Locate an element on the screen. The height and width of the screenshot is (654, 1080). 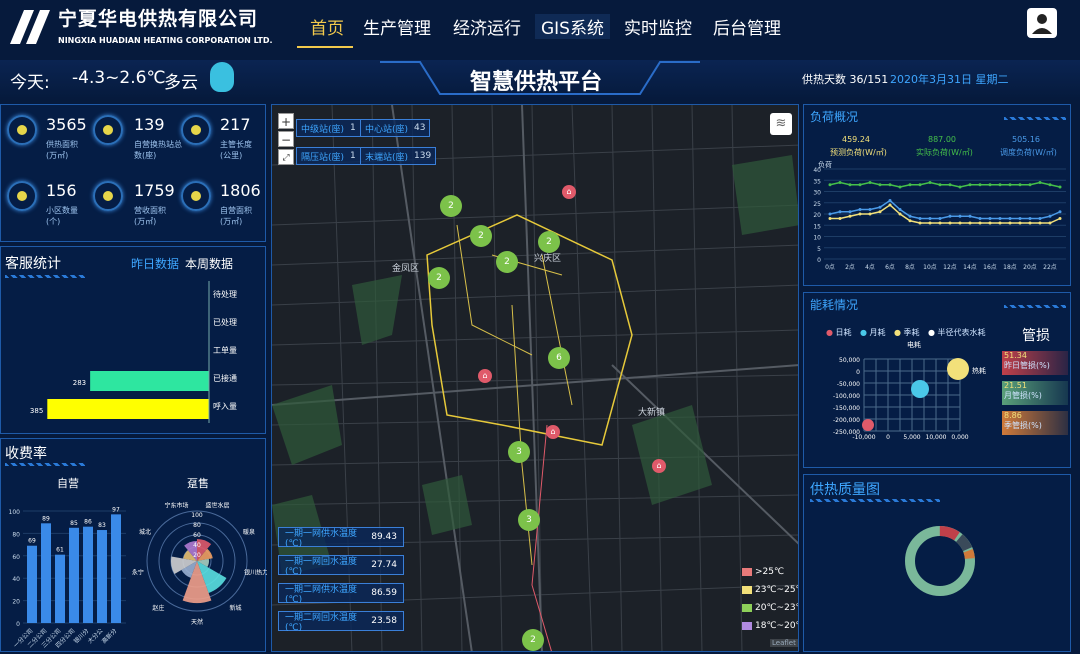
y-tick-label: 30 is located at coordinates (817, 193).